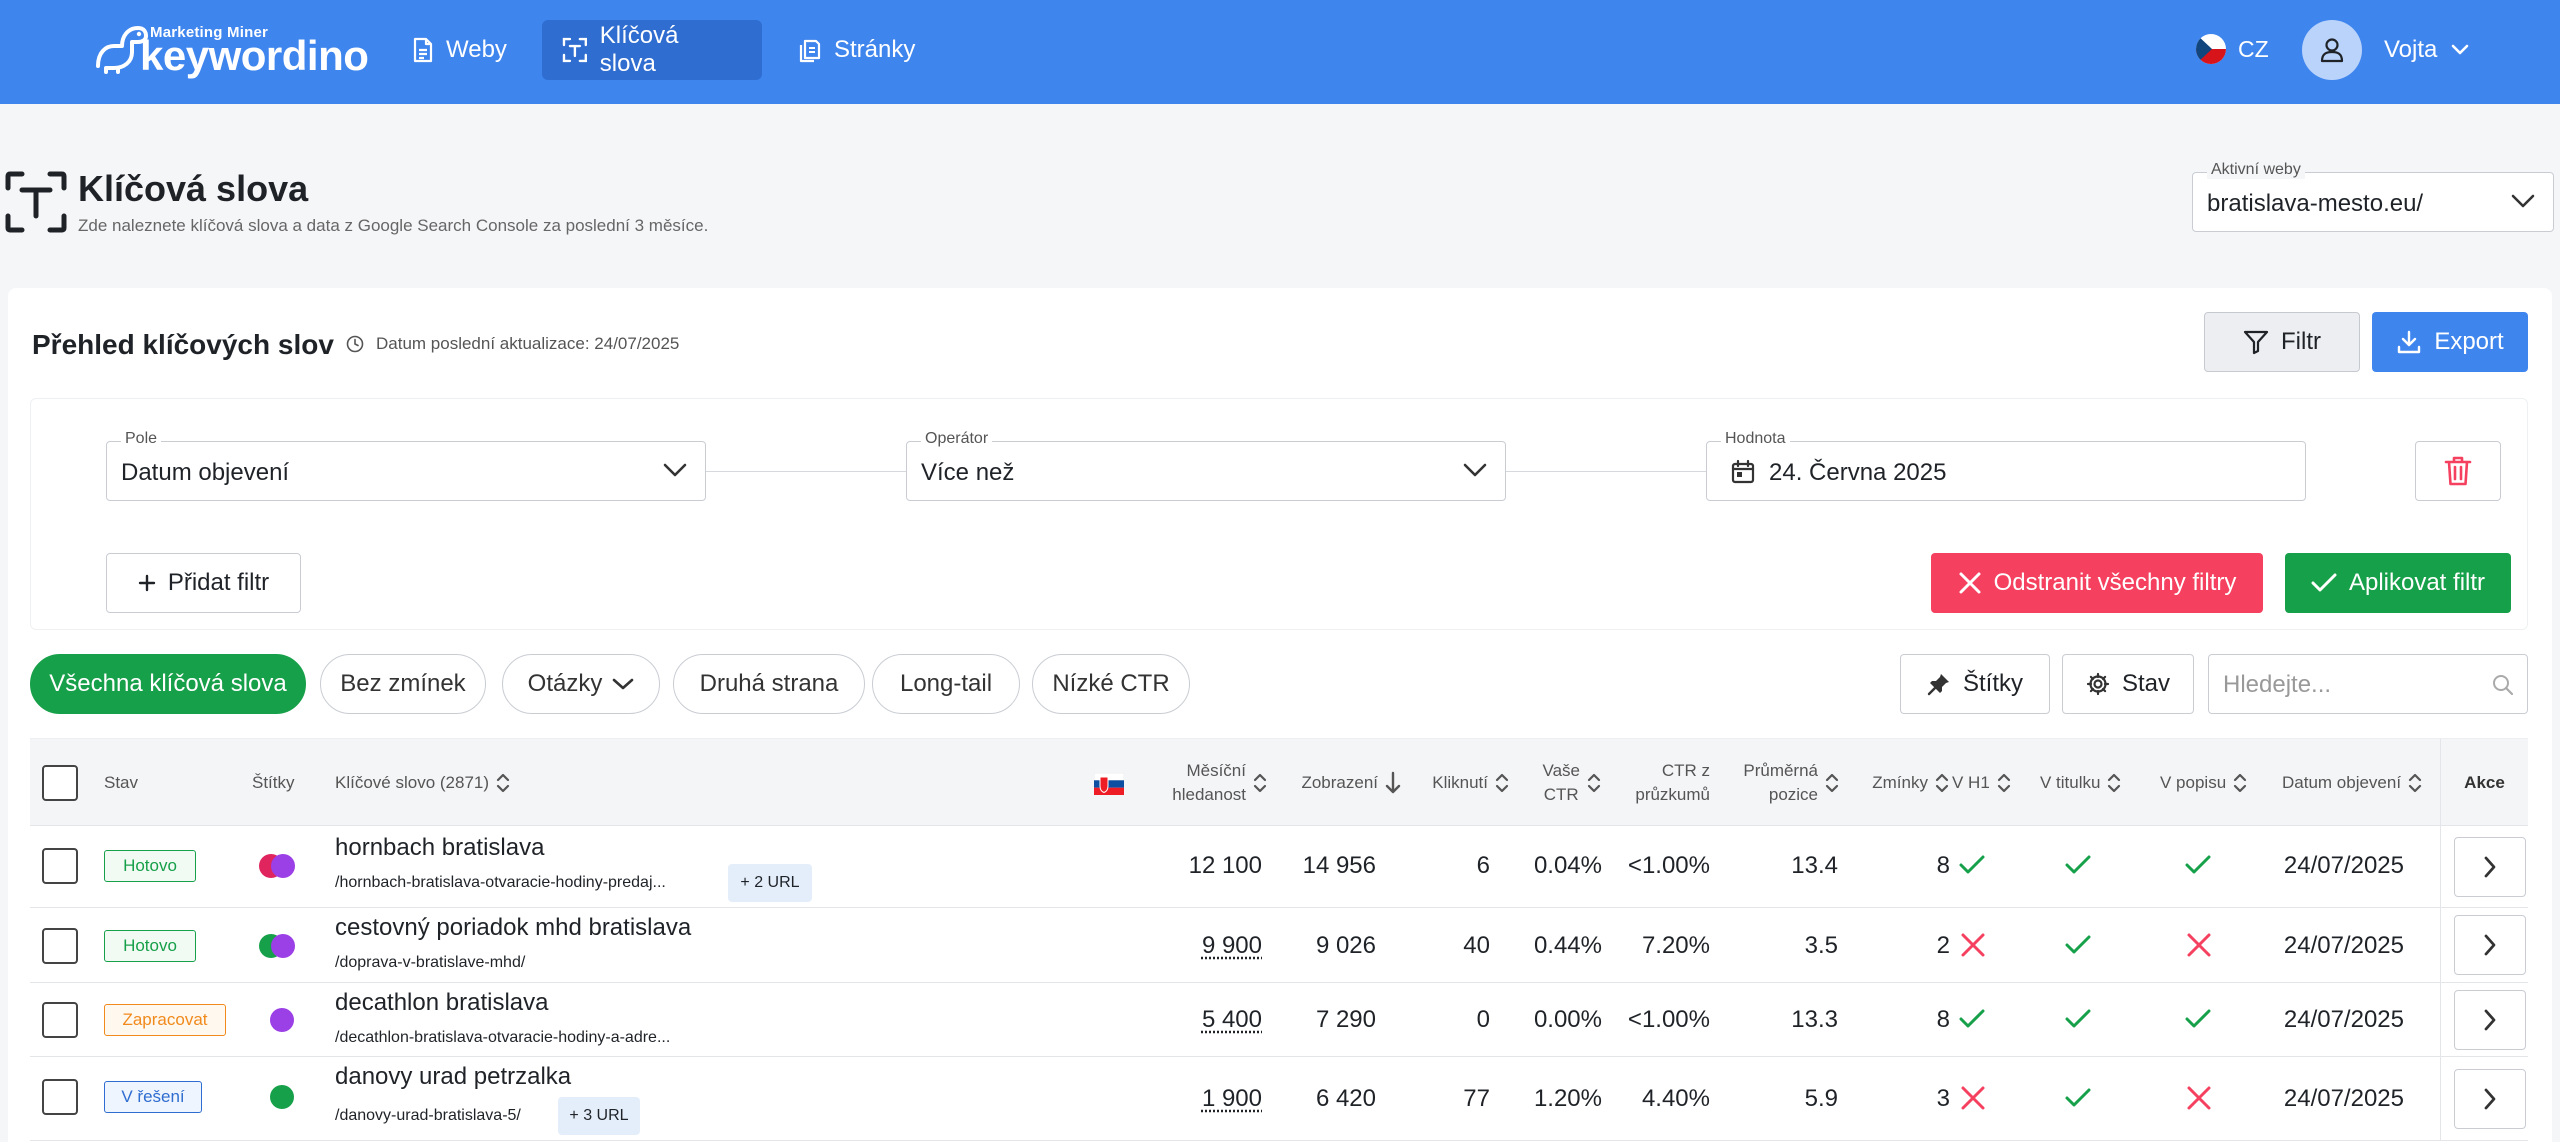 The height and width of the screenshot is (1142, 2560). I want to click on user-menu: Vojta, so click(2385, 50).